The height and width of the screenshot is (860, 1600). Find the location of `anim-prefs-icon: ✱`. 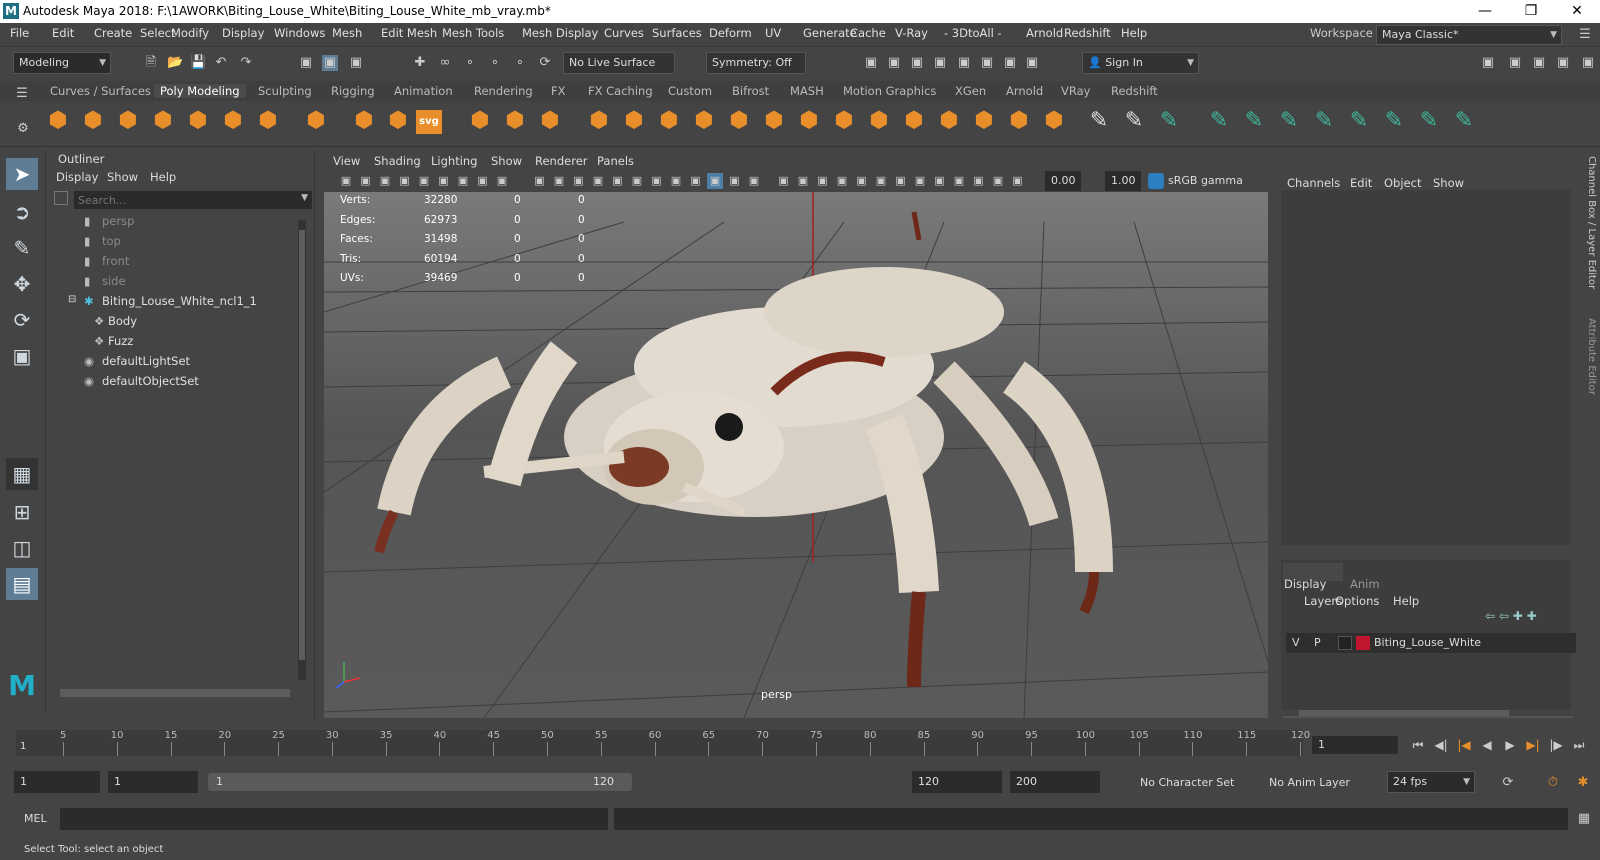

anim-prefs-icon: ✱ is located at coordinates (1583, 783).